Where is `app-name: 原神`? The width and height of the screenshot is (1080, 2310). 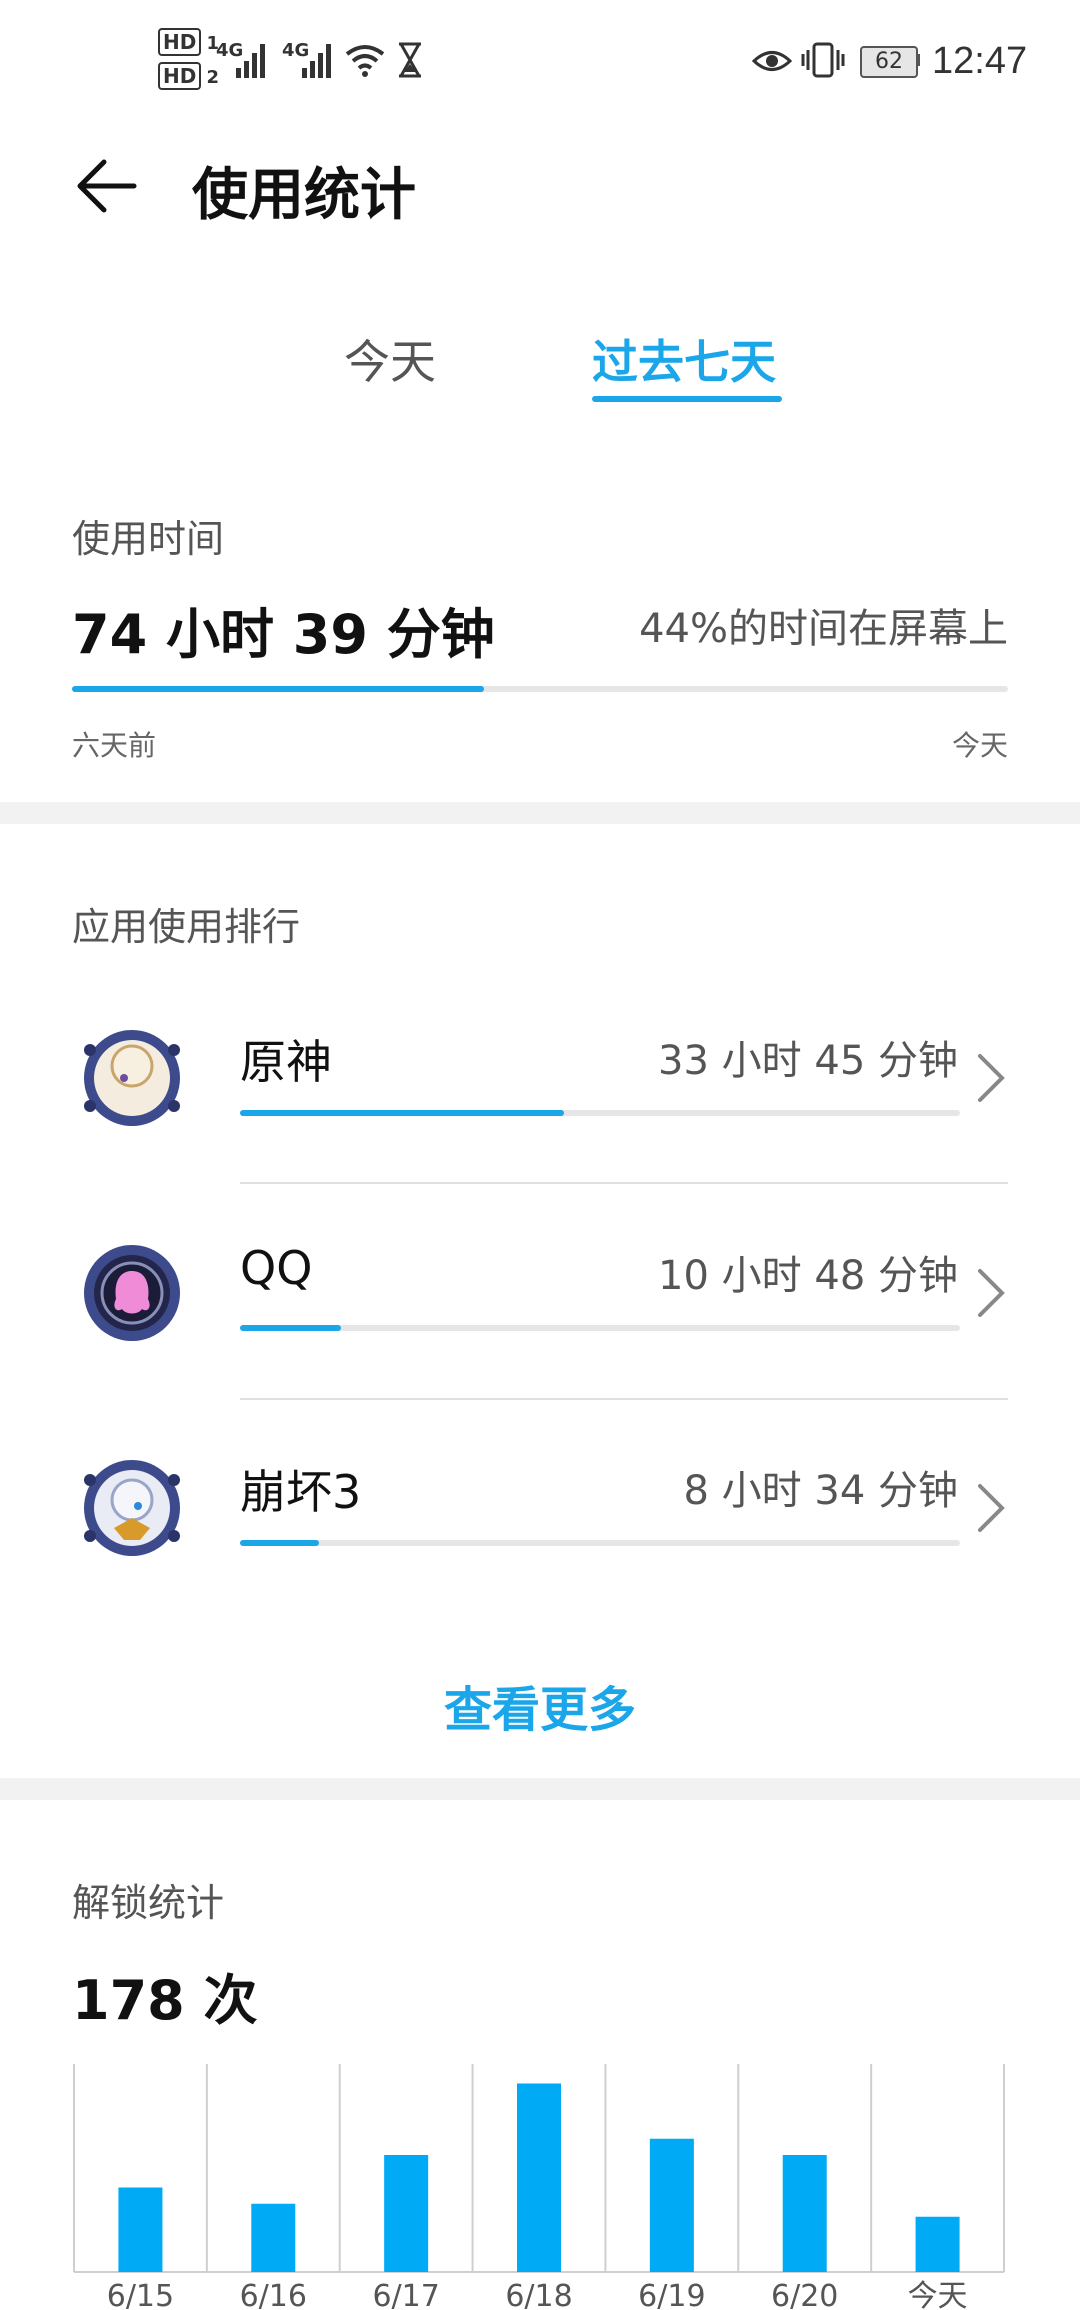 app-name: 原神 is located at coordinates (286, 1062).